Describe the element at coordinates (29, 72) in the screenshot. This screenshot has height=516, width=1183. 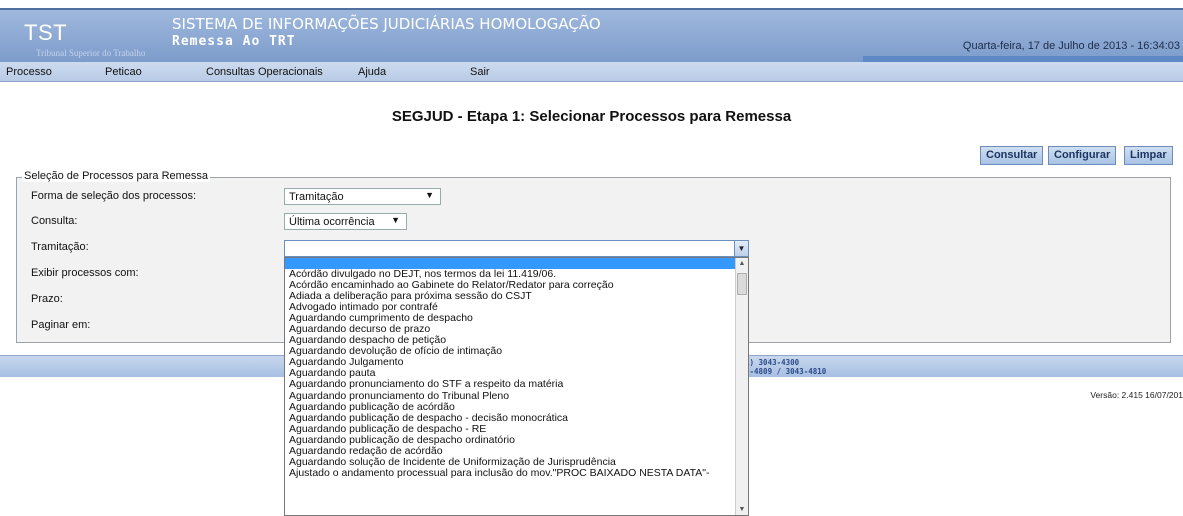
I see `menu-processo: Processo` at that location.